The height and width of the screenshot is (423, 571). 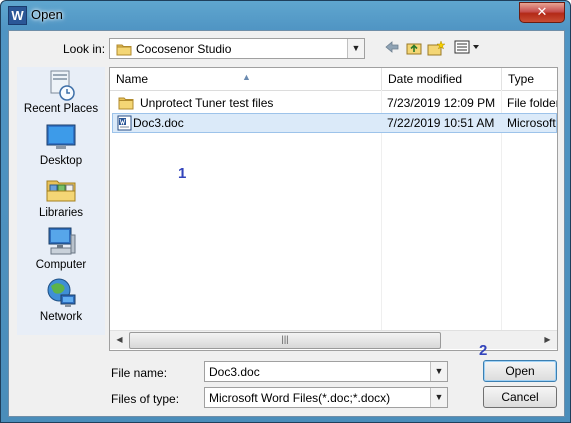 I want to click on cancel-button: Cancel, so click(x=520, y=397).